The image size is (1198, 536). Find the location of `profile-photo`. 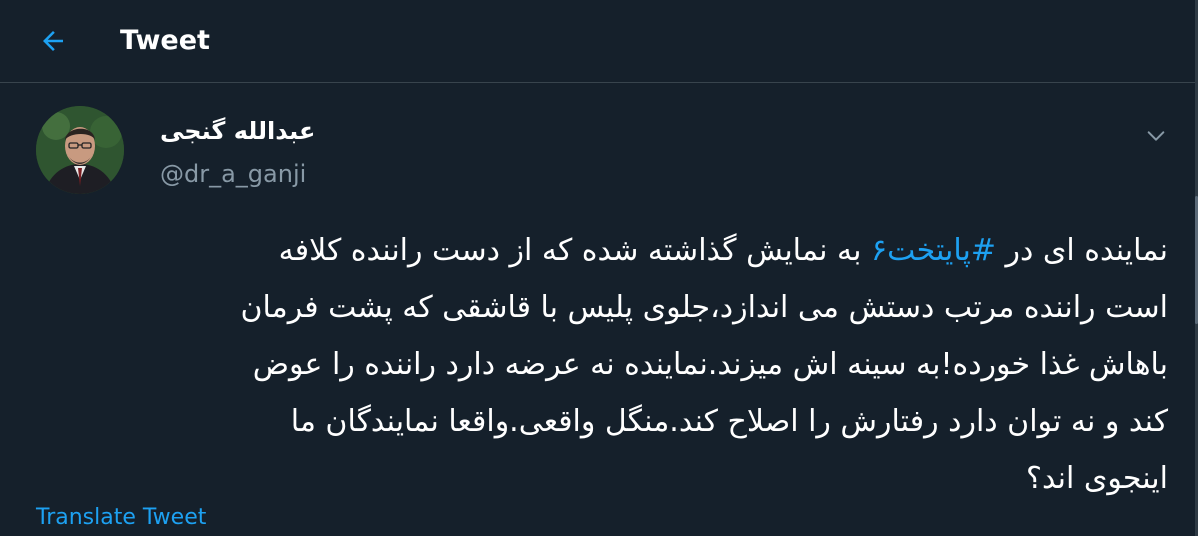

profile-photo is located at coordinates (80, 150).